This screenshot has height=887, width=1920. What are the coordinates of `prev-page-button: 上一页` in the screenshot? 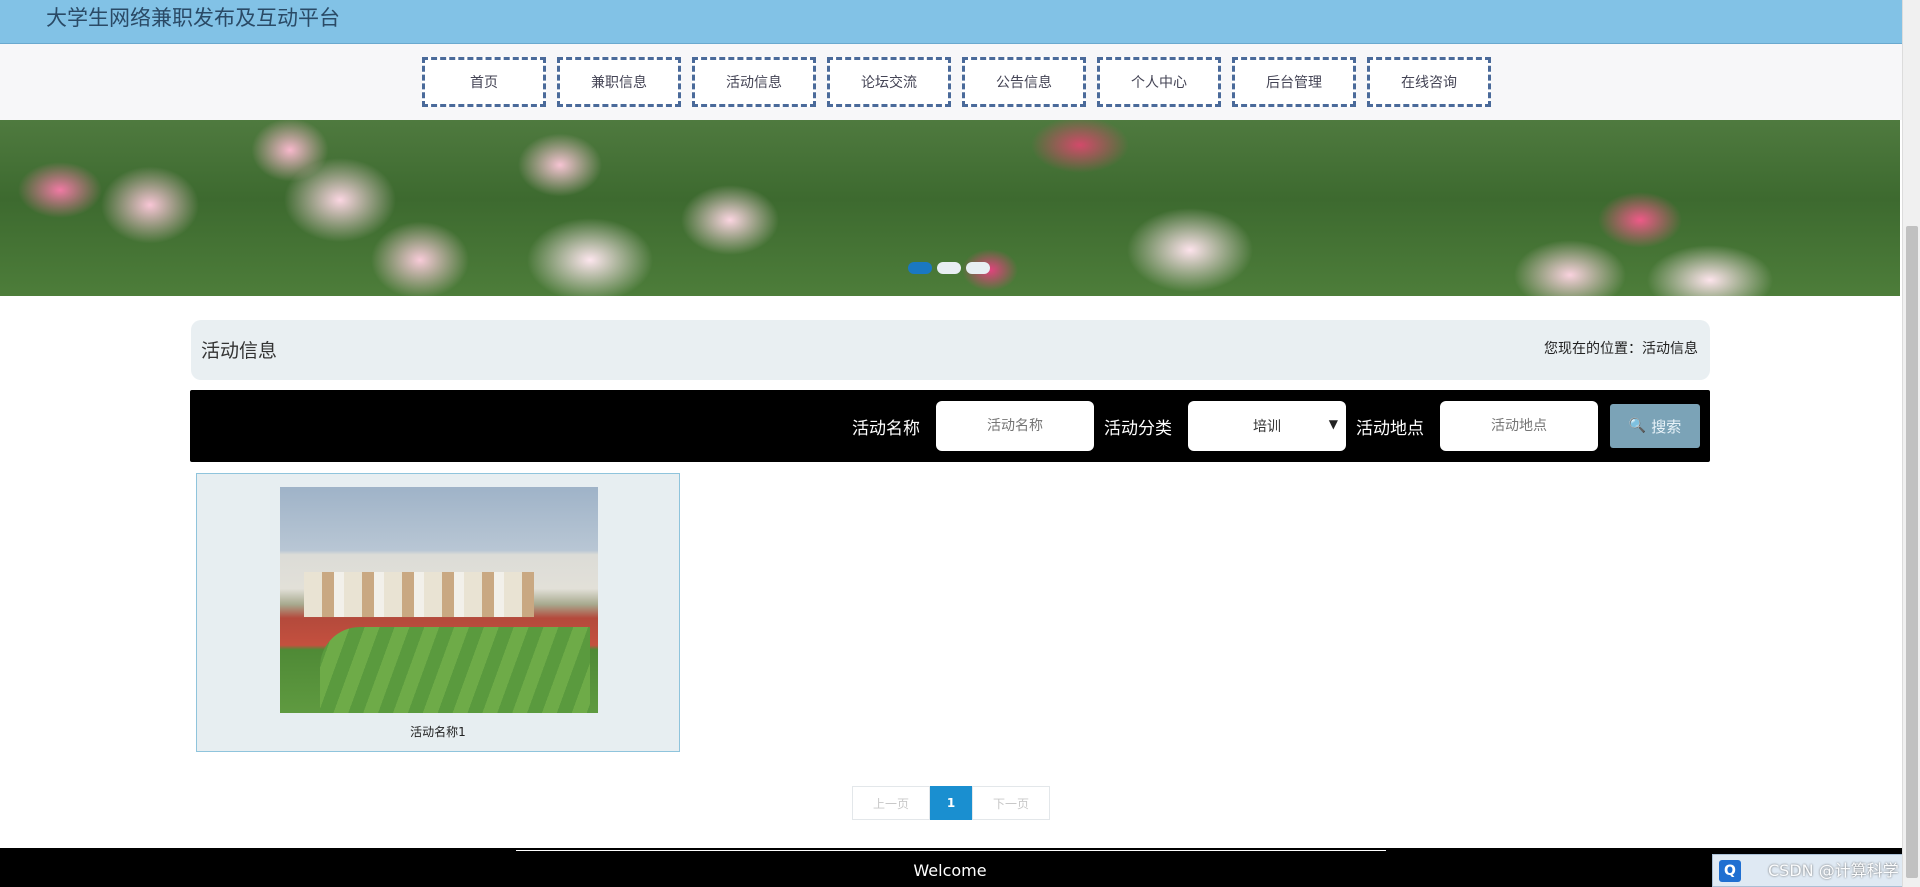 It's located at (891, 803).